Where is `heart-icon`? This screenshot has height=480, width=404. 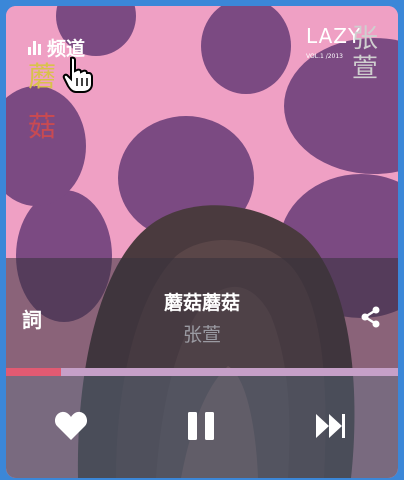
heart-icon is located at coordinates (71, 426).